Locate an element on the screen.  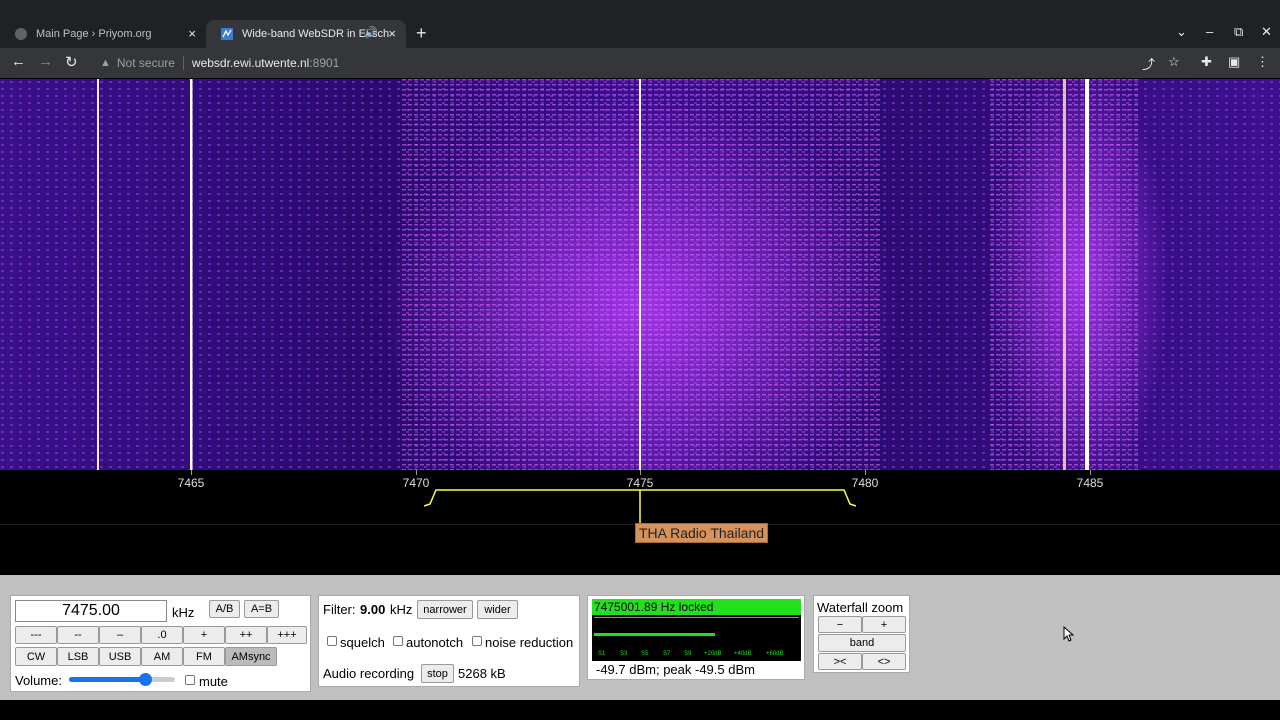
scale-label: S5 is located at coordinates (645, 654).